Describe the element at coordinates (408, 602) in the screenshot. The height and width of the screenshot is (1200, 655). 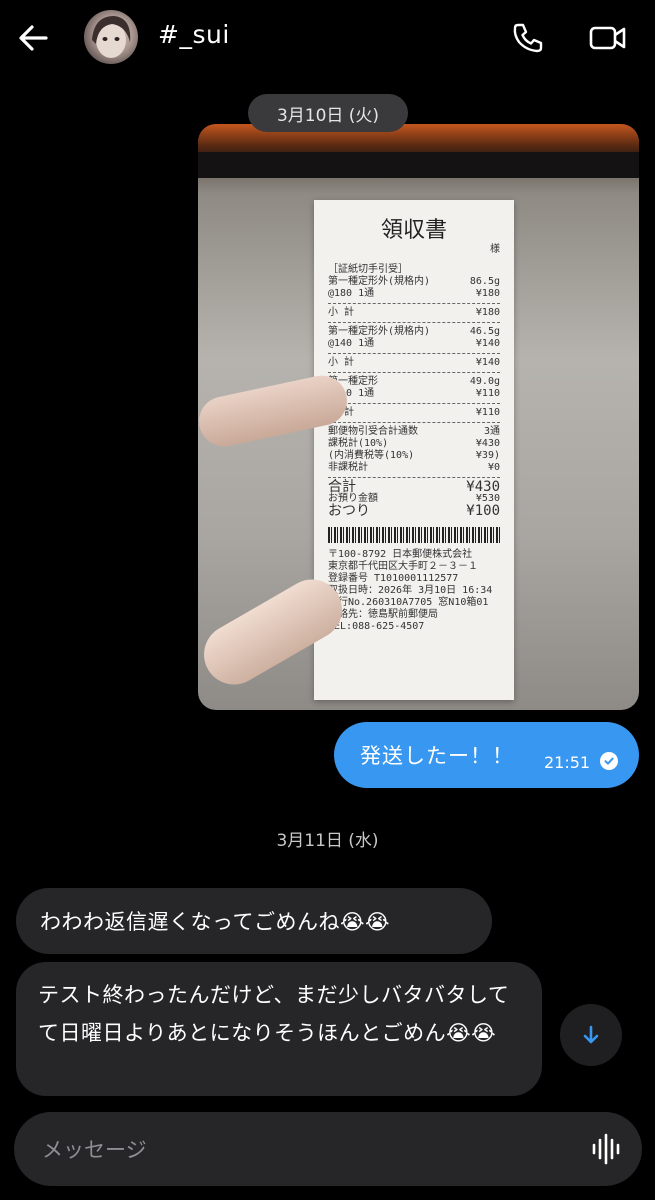
I see `receipt-footer-line: 発行No.260310A7705 窓N10箱01` at that location.